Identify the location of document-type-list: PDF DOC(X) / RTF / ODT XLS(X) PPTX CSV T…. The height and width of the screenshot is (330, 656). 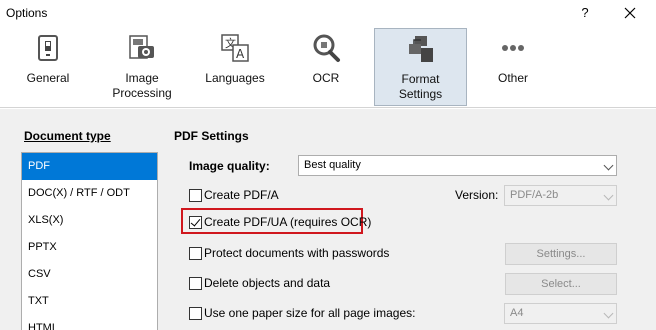
(89, 241).